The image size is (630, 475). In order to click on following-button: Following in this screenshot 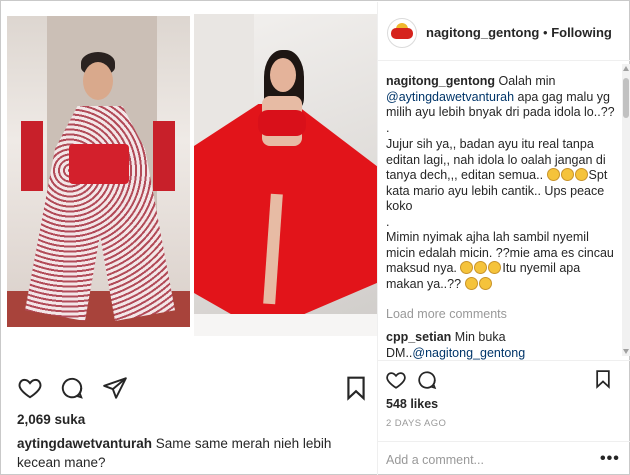, I will do `click(581, 32)`.